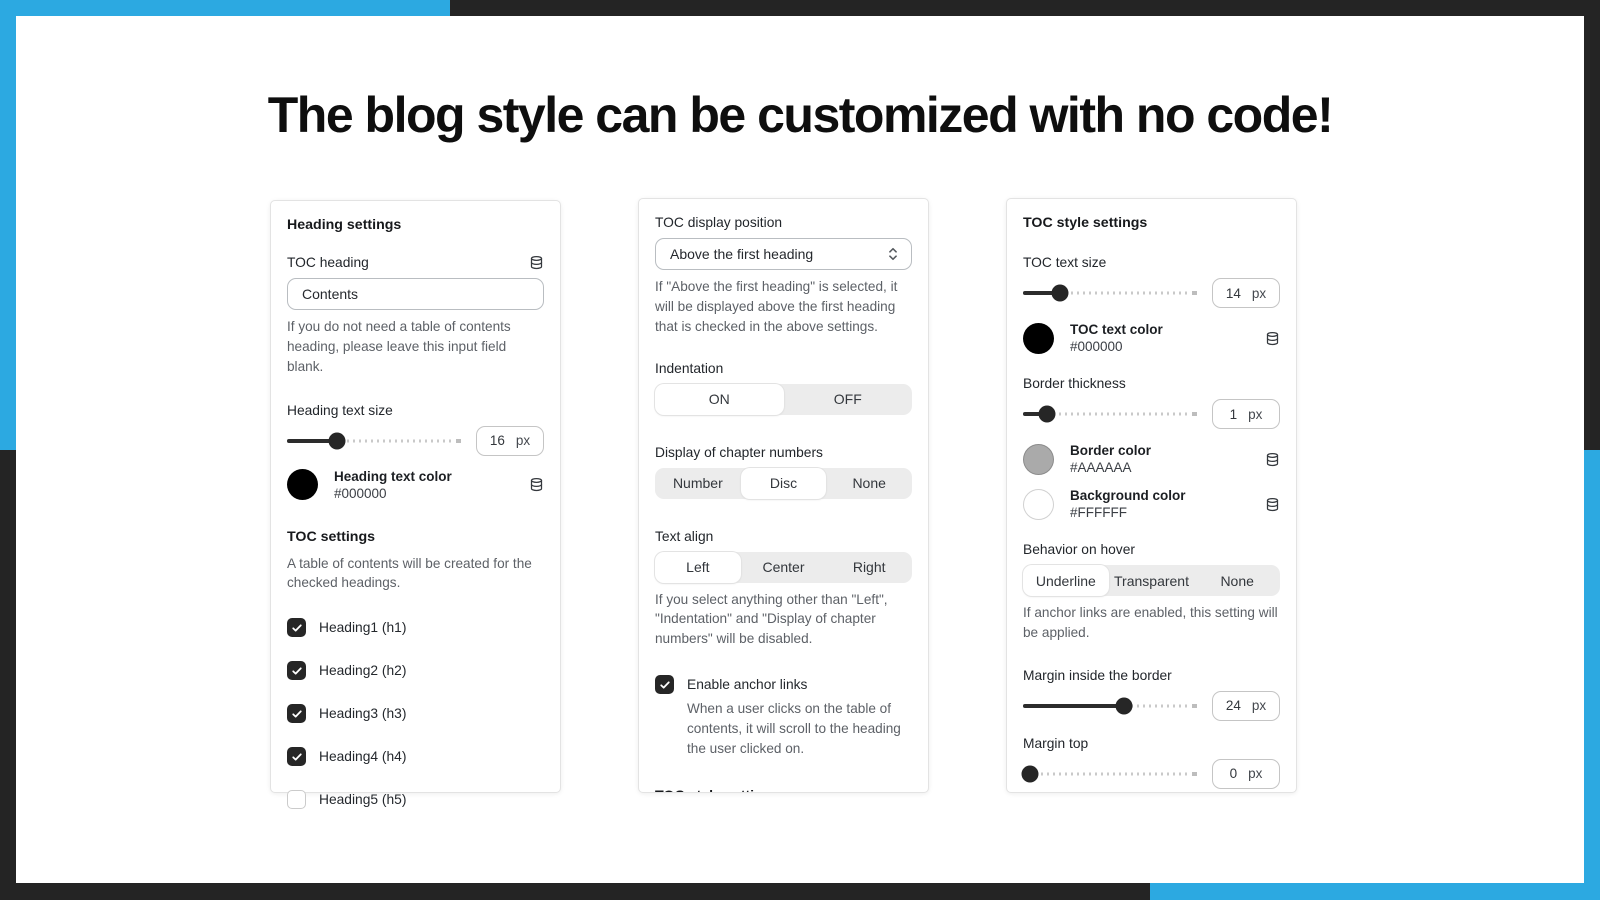  I want to click on segment-disc: Disc, so click(783, 483).